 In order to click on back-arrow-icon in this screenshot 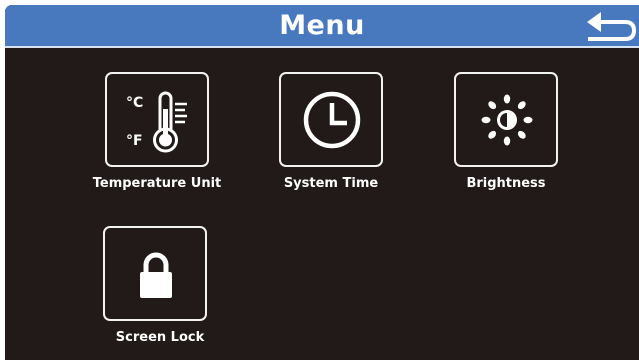, I will do `click(612, 26)`.